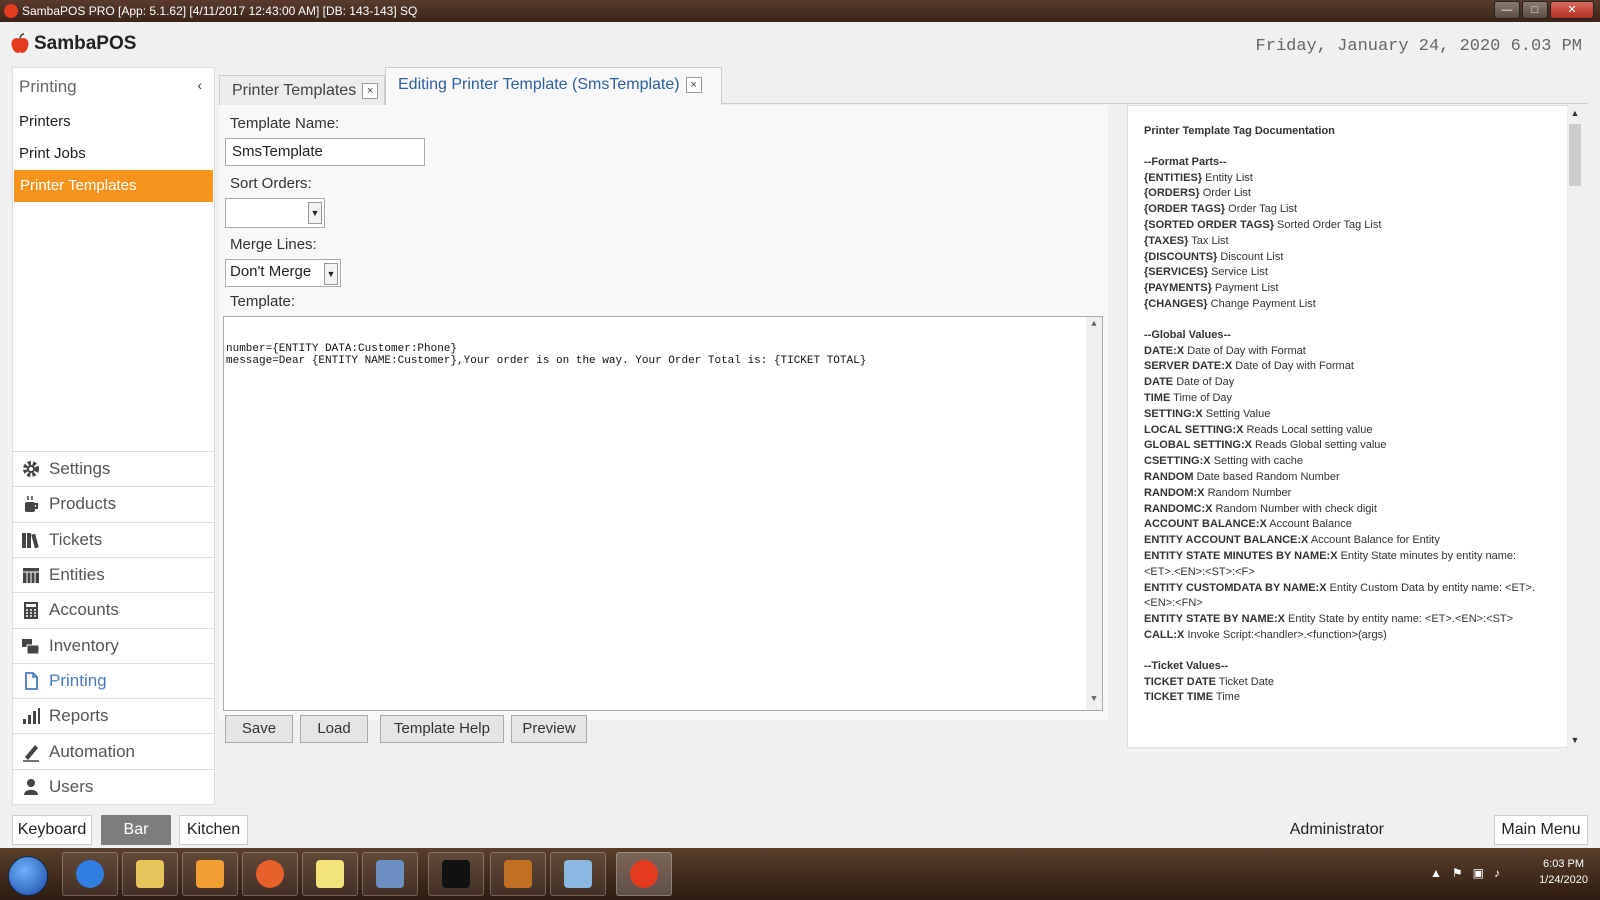 This screenshot has height=900, width=1600. What do you see at coordinates (1564, 864) in the screenshot?
I see `taskbar-time: 6:03 PM` at bounding box center [1564, 864].